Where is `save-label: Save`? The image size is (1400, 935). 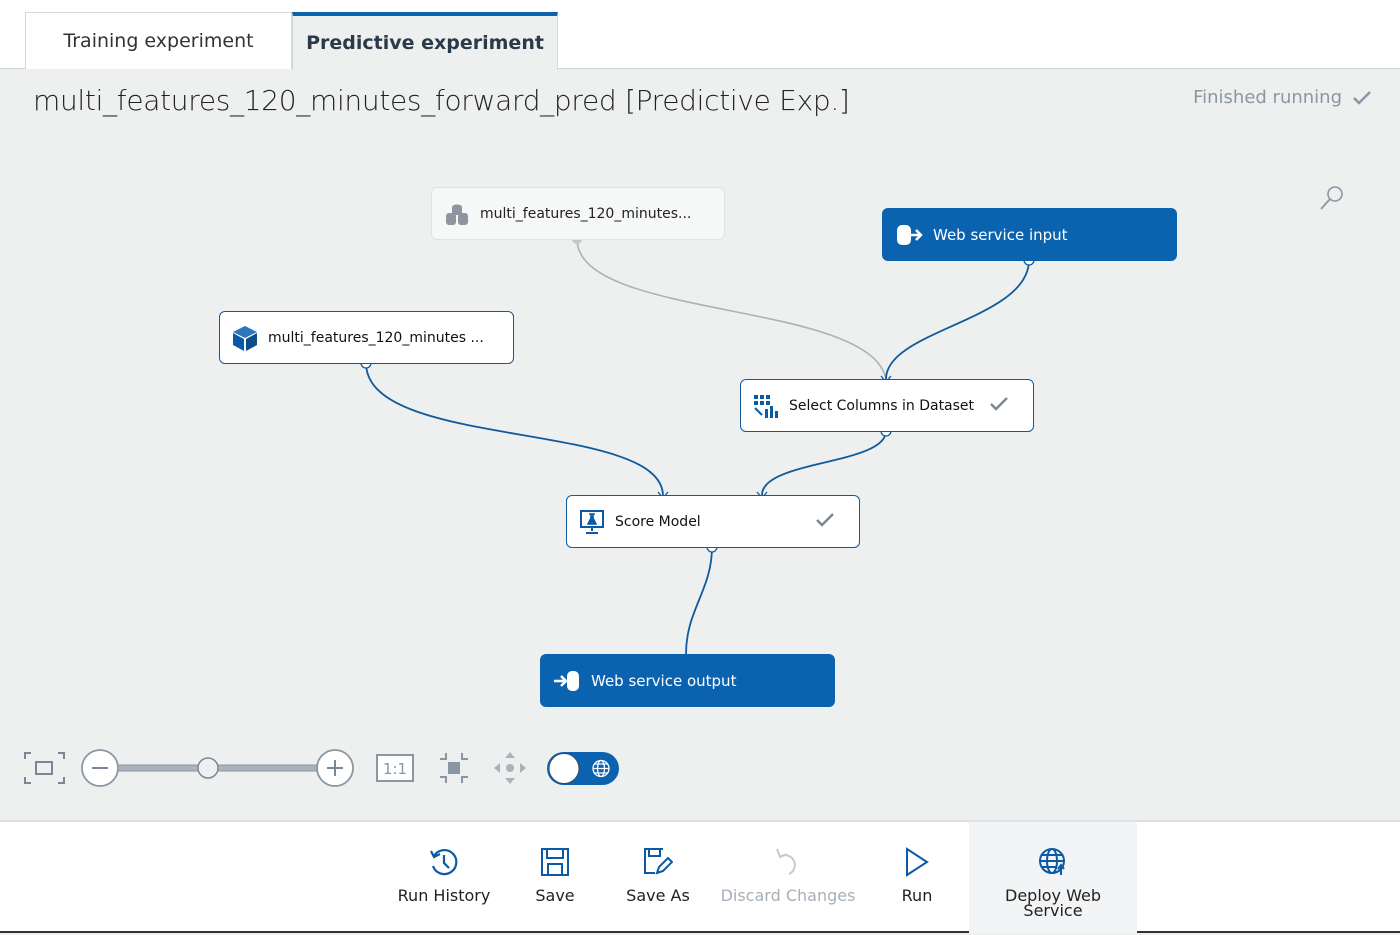
save-label: Save is located at coordinates (555, 895).